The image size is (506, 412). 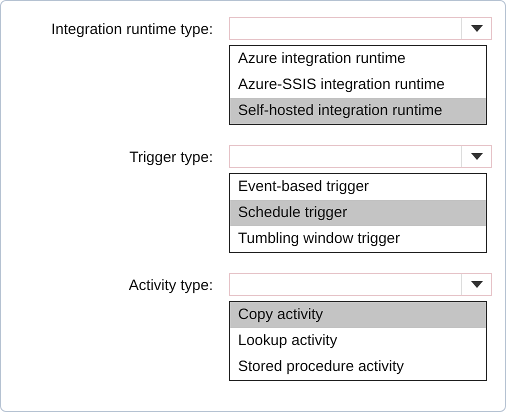 What do you see at coordinates (132, 30) in the screenshot?
I see `field-label: Integration runtime type:` at bounding box center [132, 30].